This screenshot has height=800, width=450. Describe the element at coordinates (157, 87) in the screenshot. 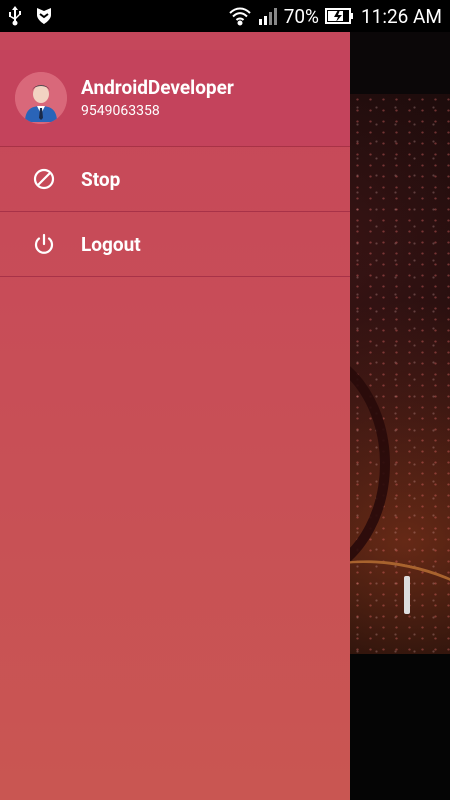

I see `user-name: AndroidDeveloper` at that location.